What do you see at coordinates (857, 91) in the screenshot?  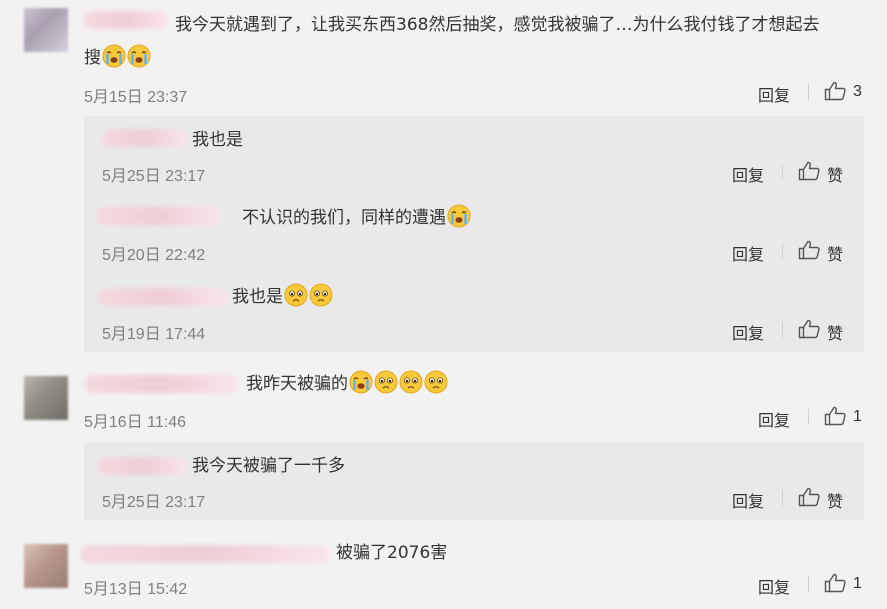 I see `like-count: 3` at bounding box center [857, 91].